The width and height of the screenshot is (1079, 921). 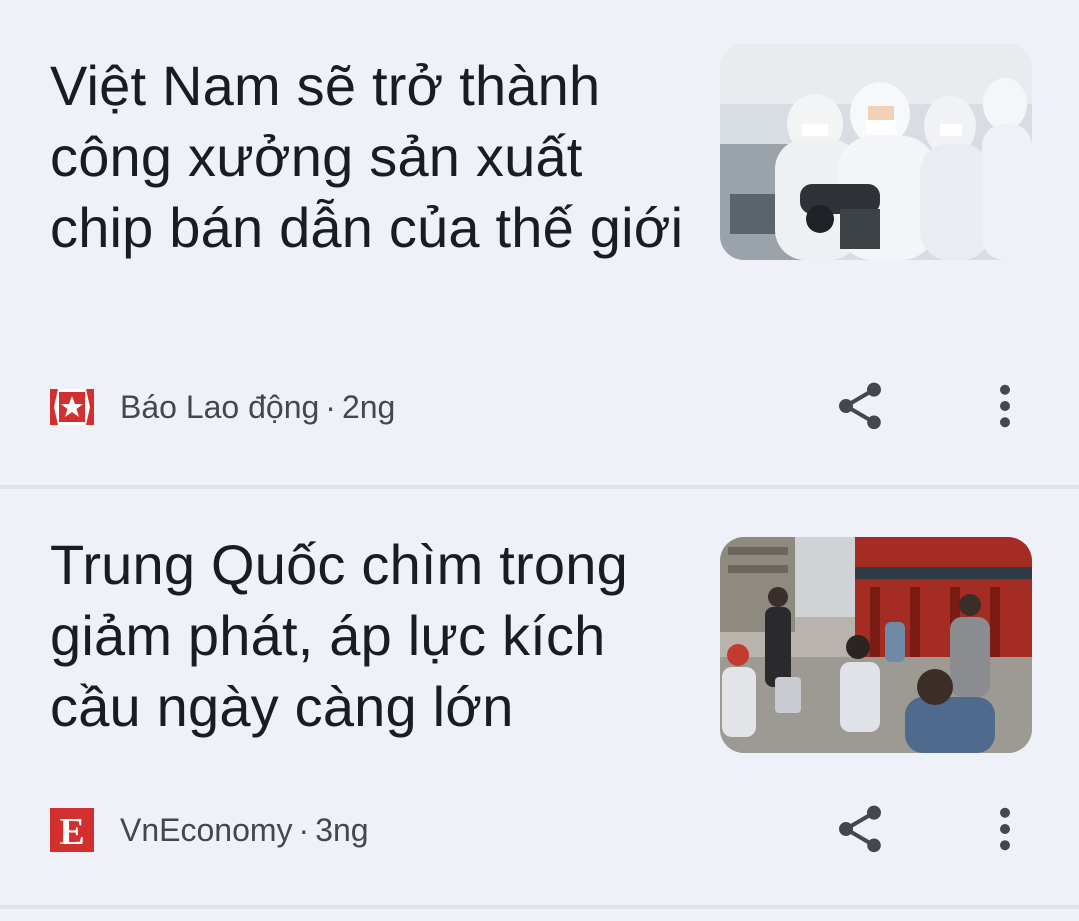 I want to click on publisher-info: VnEconomy · 3ng, so click(x=244, y=830).